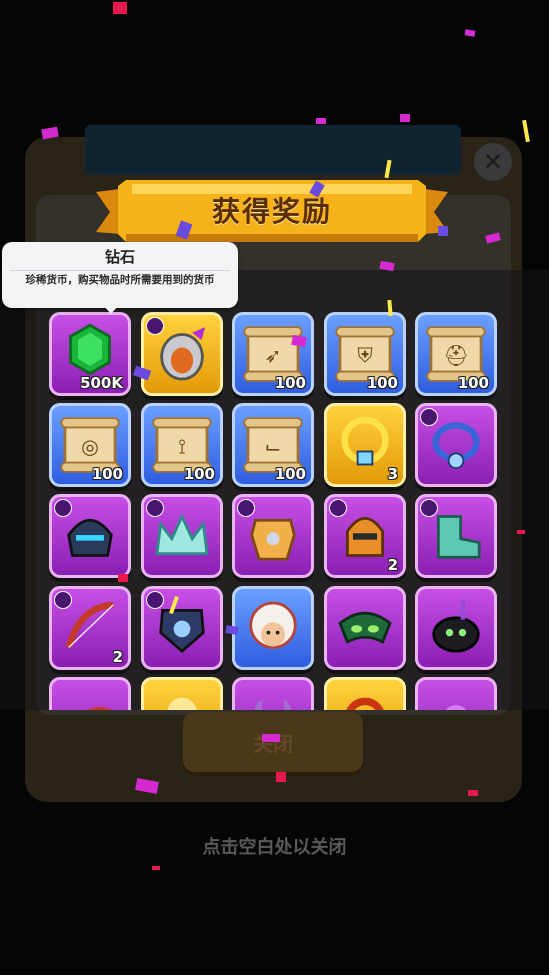 The image size is (549, 975). I want to click on reward-slot-ring-scroll: ◎ 100, so click(90, 445).